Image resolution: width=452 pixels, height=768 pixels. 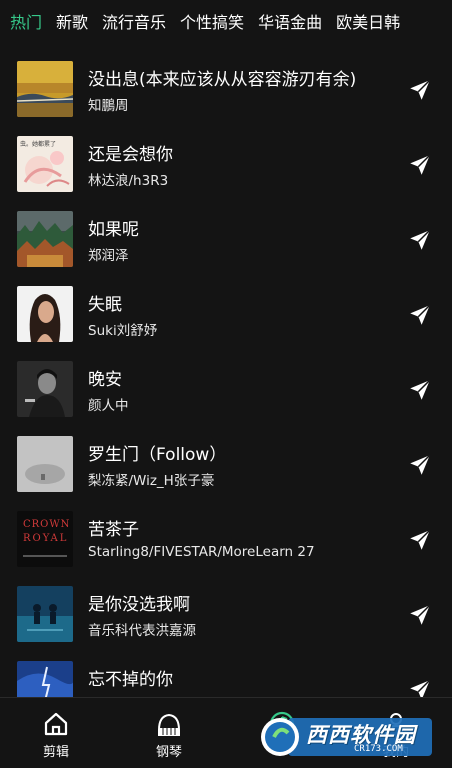 What do you see at coordinates (113, 530) in the screenshot?
I see `song-title: 苦茶子` at bounding box center [113, 530].